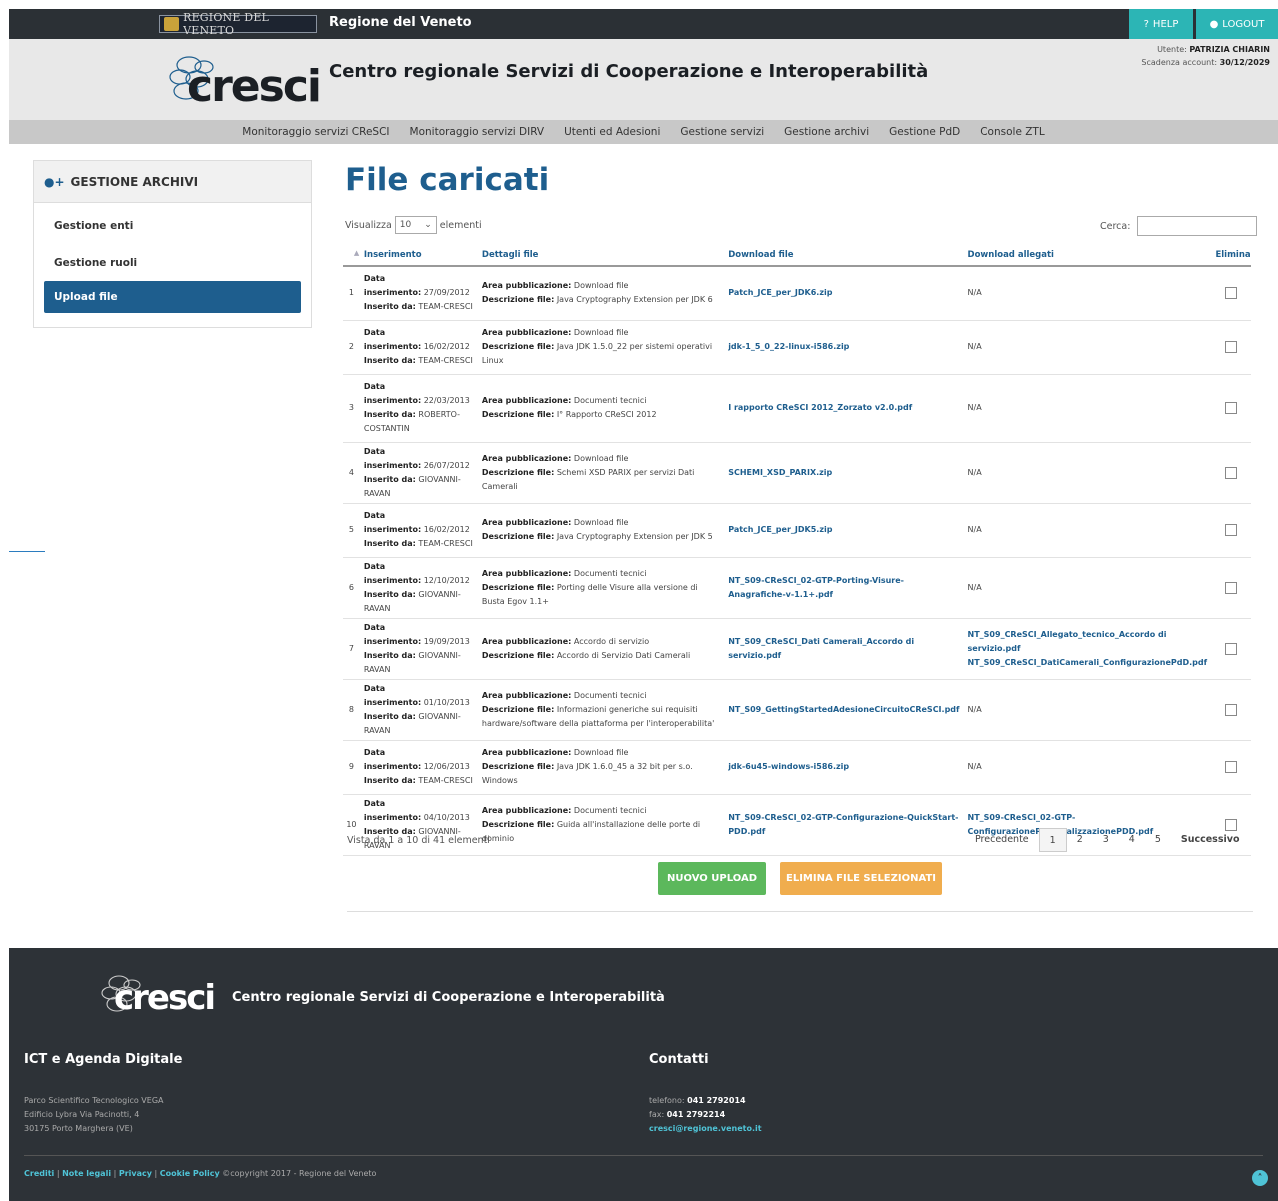  What do you see at coordinates (705, 1129) in the screenshot?
I see `email-link: cresci@regione.veneto.it` at bounding box center [705, 1129].